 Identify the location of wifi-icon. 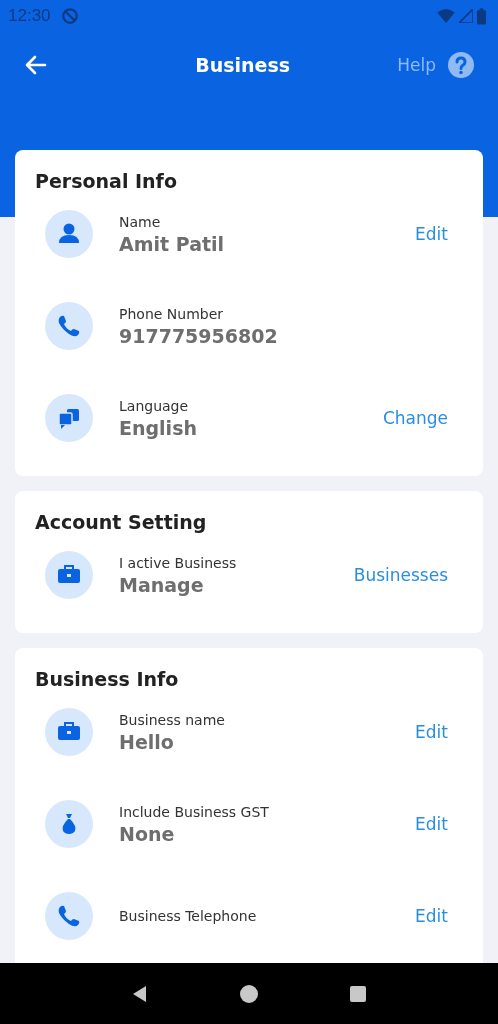
(446, 16).